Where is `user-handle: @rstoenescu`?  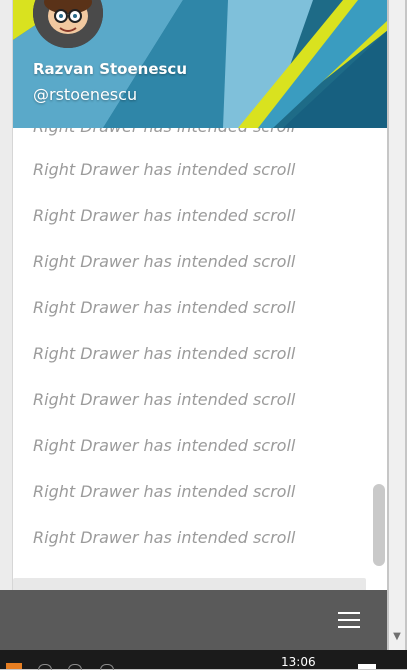
user-handle: @rstoenescu is located at coordinates (85, 94).